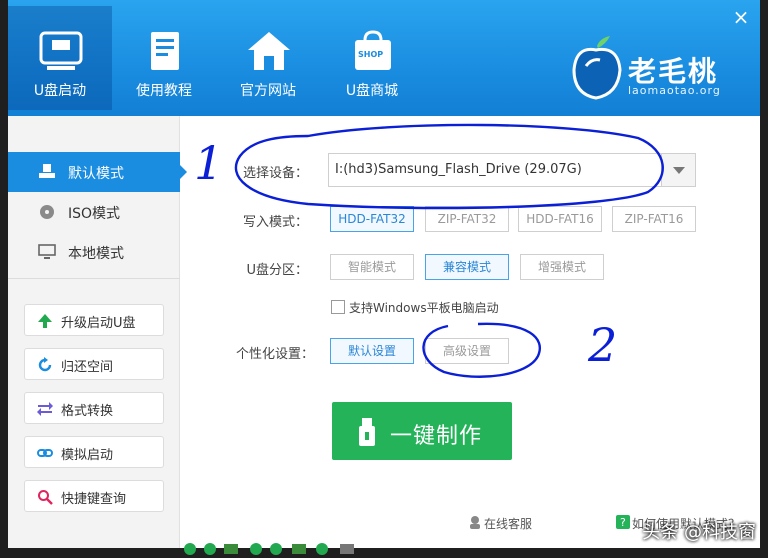 The image size is (768, 558). I want to click on watermark: 头条 @科技窗, so click(699, 532).